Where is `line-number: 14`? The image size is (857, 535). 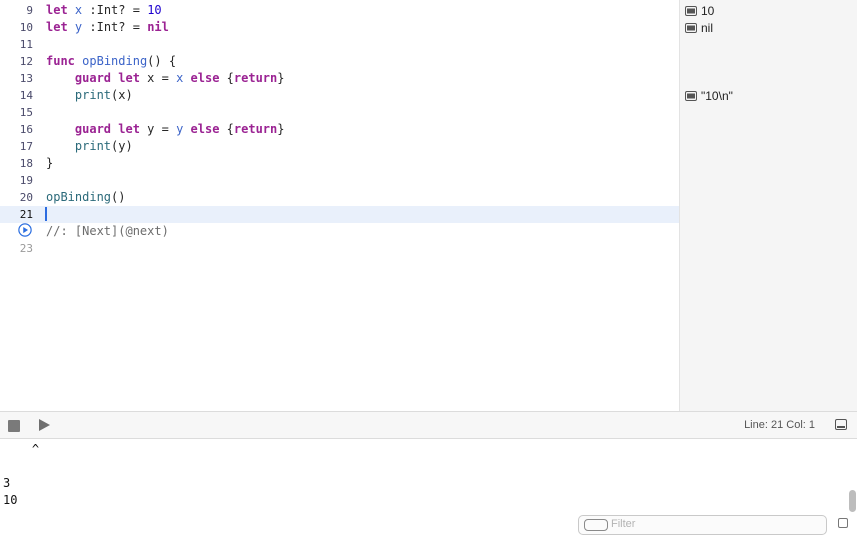
line-number: 14 is located at coordinates (26, 95).